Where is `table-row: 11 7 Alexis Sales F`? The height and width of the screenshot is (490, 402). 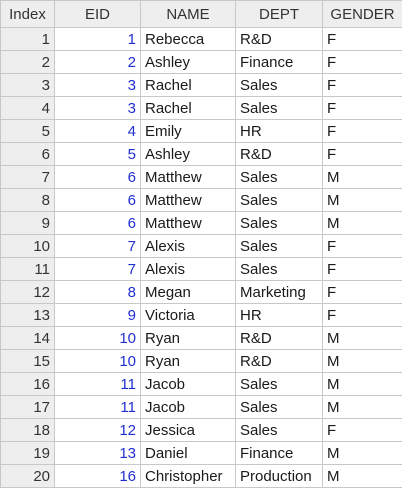 table-row: 11 7 Alexis Sales F is located at coordinates (201, 269).